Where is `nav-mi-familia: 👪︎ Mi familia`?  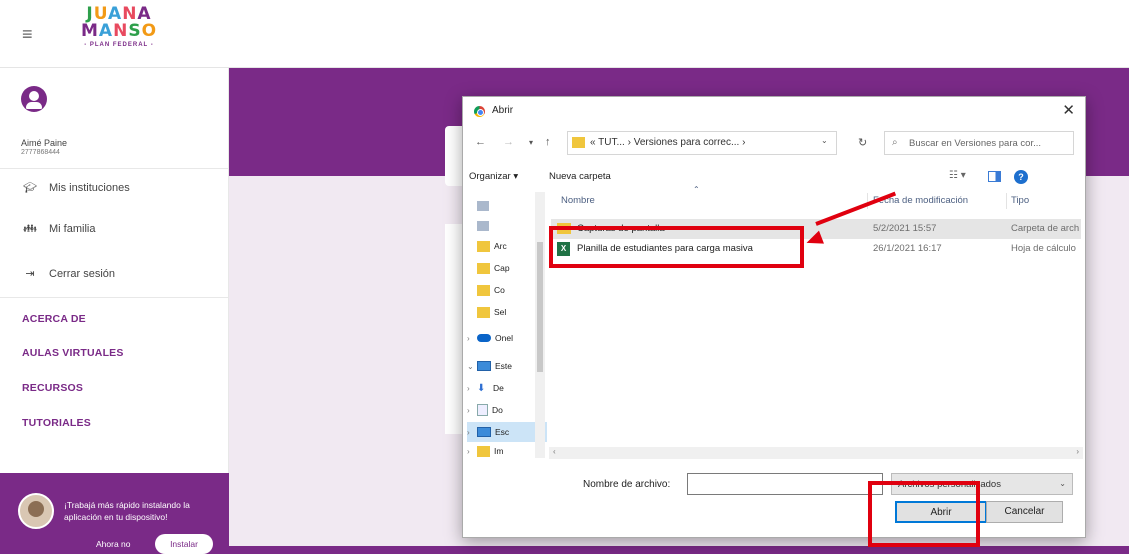 nav-mi-familia: 👪︎ Mi familia is located at coordinates (59, 229).